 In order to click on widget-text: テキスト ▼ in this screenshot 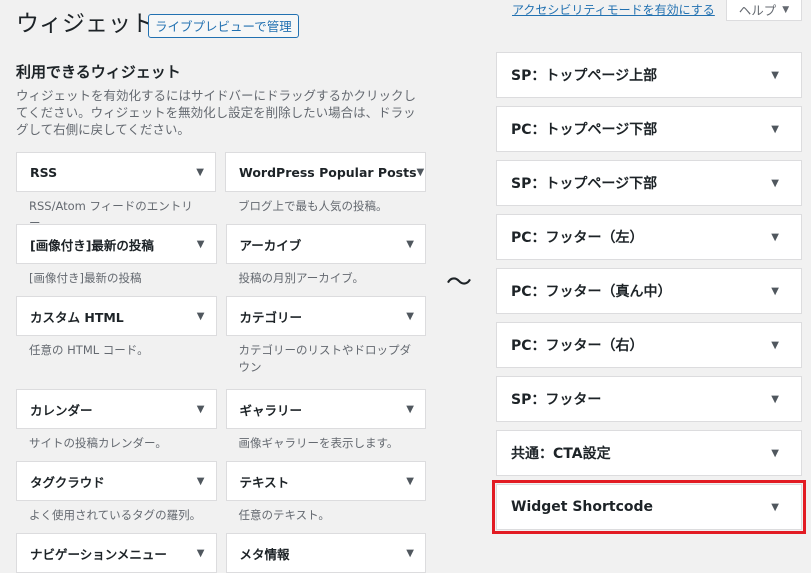, I will do `click(325, 481)`.